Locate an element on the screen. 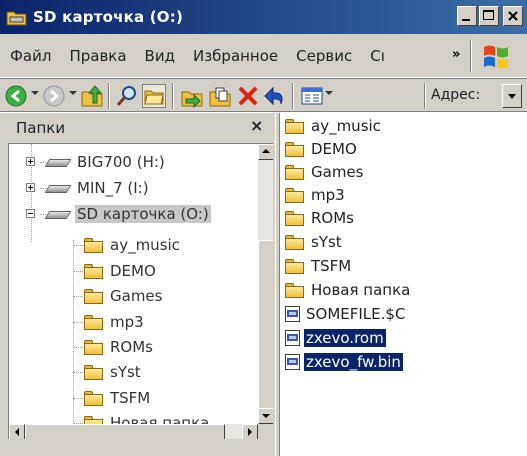  scroll-right-button is located at coordinates (250, 431).